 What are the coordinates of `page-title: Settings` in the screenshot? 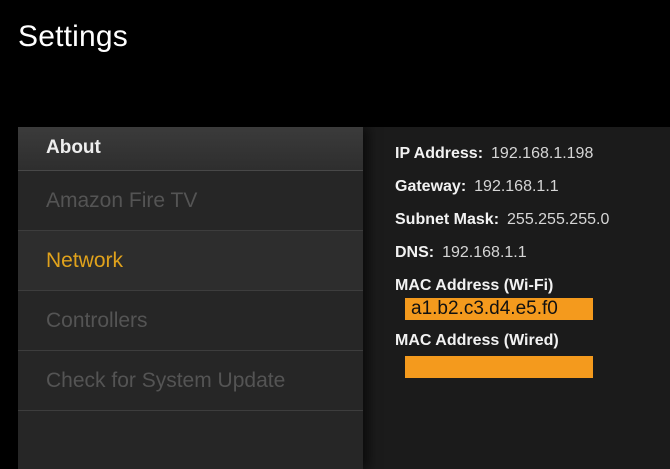 It's located at (73, 36).